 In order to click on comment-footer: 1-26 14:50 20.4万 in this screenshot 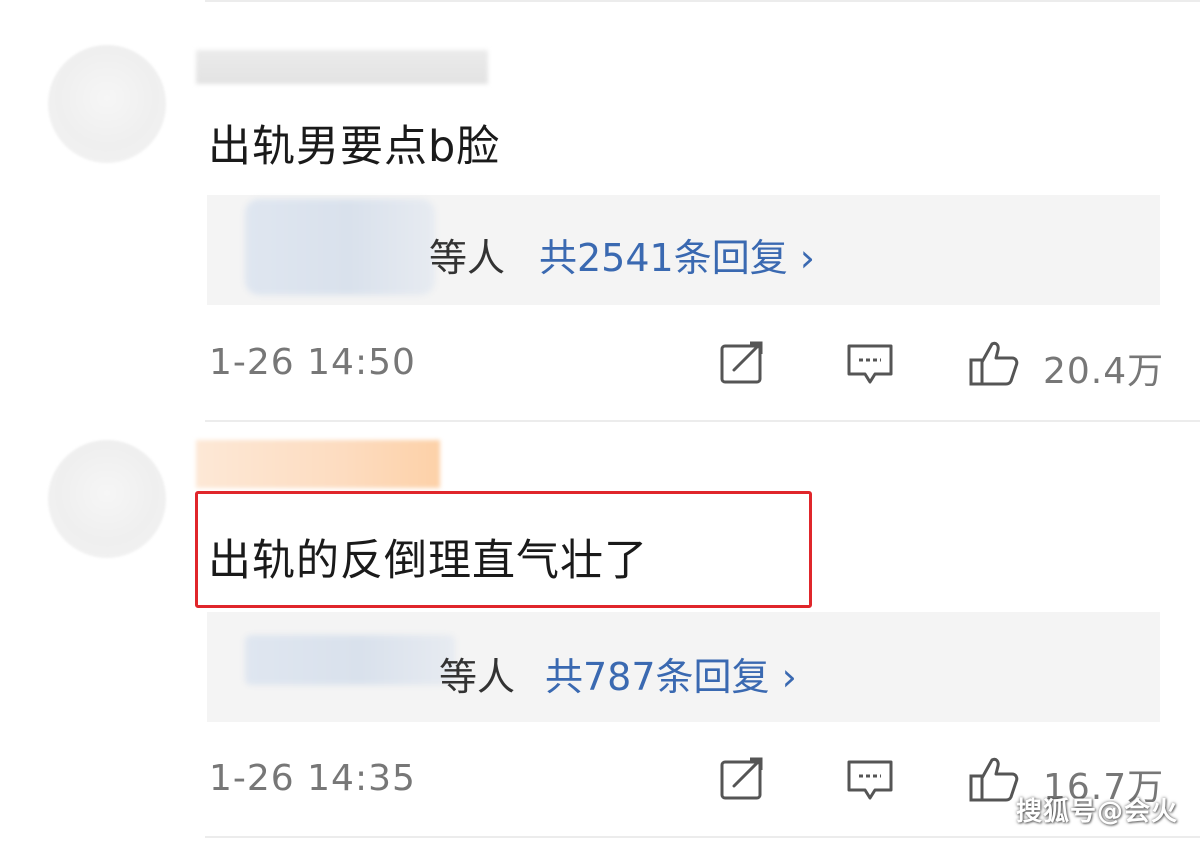, I will do `click(600, 366)`.